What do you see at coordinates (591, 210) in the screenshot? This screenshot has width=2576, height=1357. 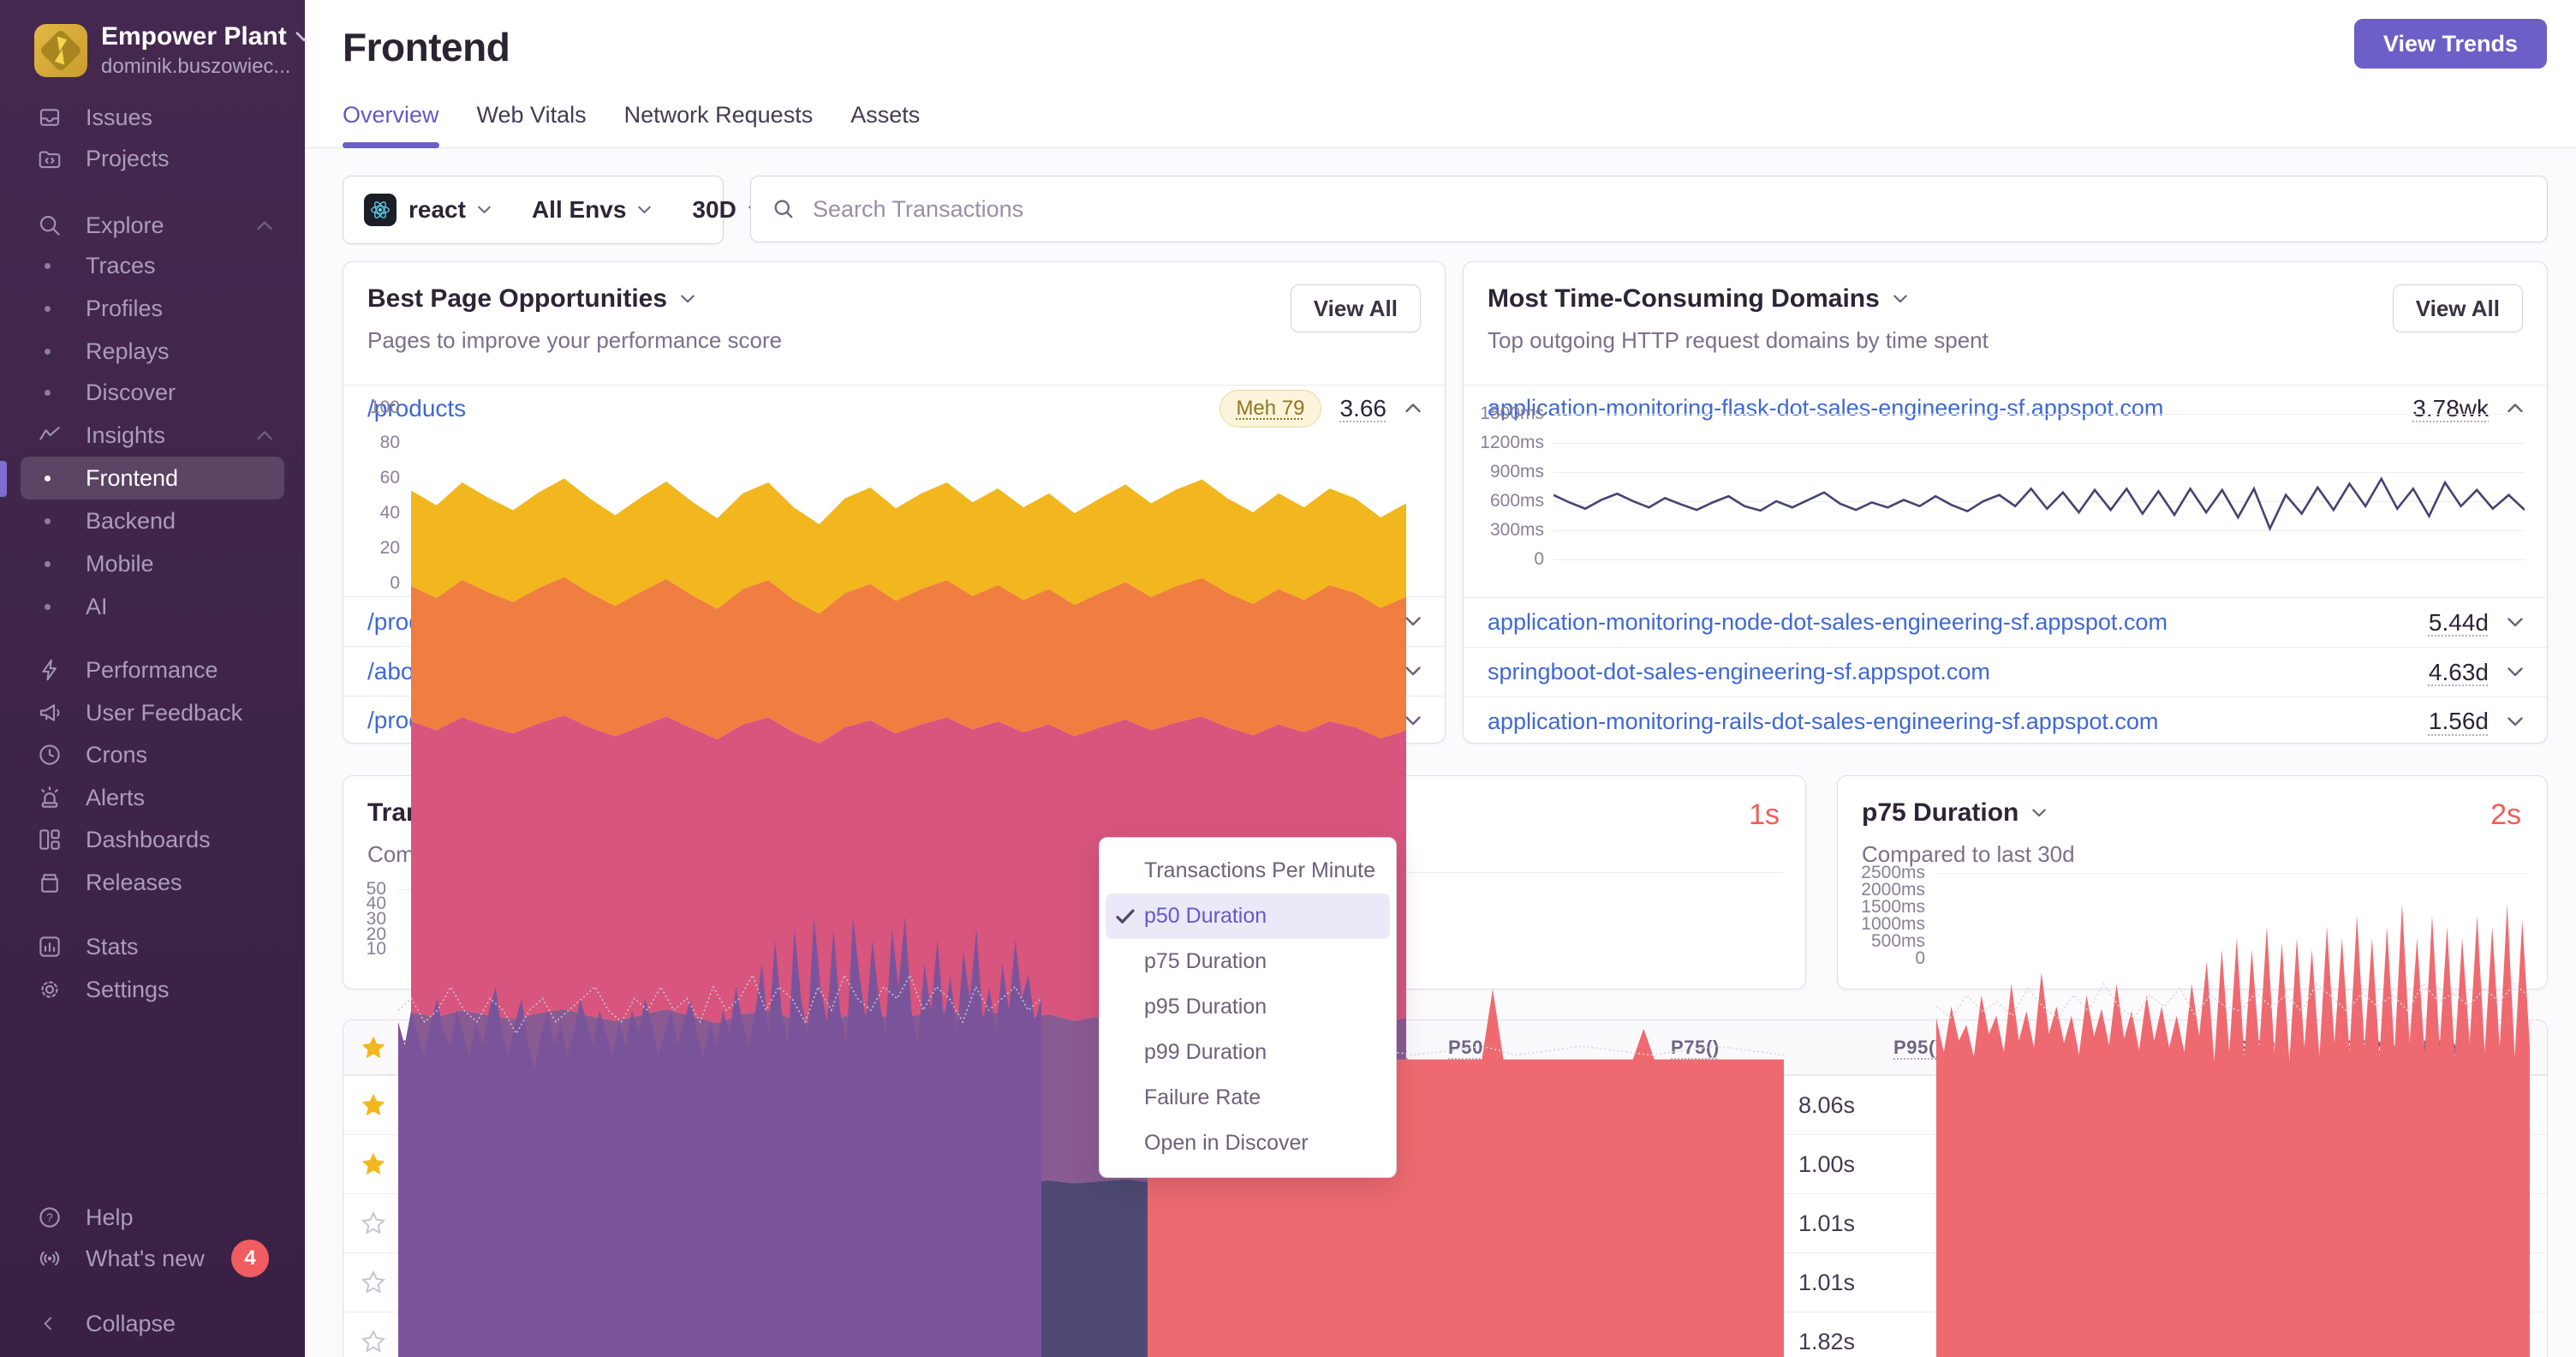 I see `environment-filter: All Envs` at bounding box center [591, 210].